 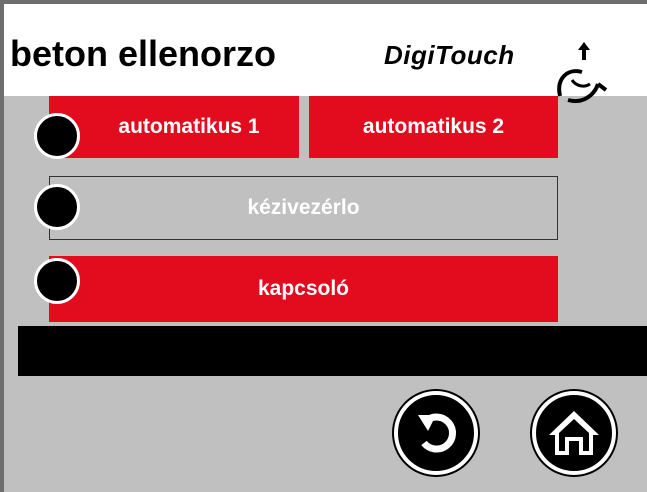 I want to click on automatikus-2-button: automatikus 2, so click(x=433, y=127).